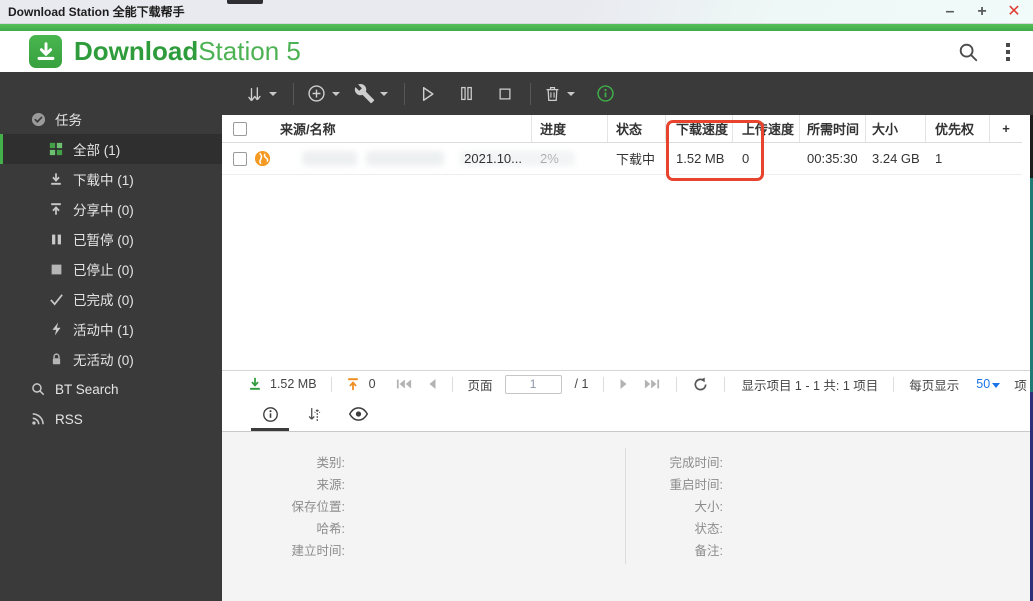  What do you see at coordinates (56, 329) in the screenshot?
I see `bolt-icon` at bounding box center [56, 329].